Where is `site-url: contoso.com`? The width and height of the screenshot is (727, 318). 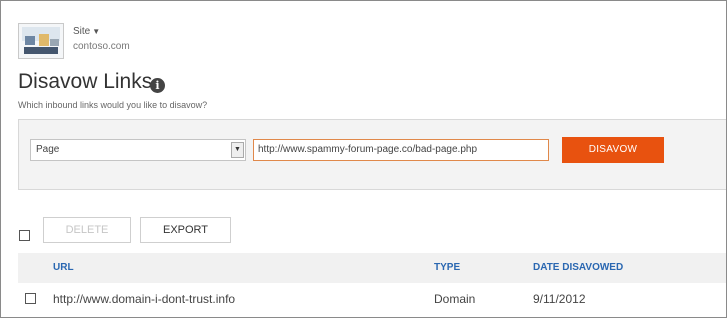 site-url: contoso.com is located at coordinates (101, 46).